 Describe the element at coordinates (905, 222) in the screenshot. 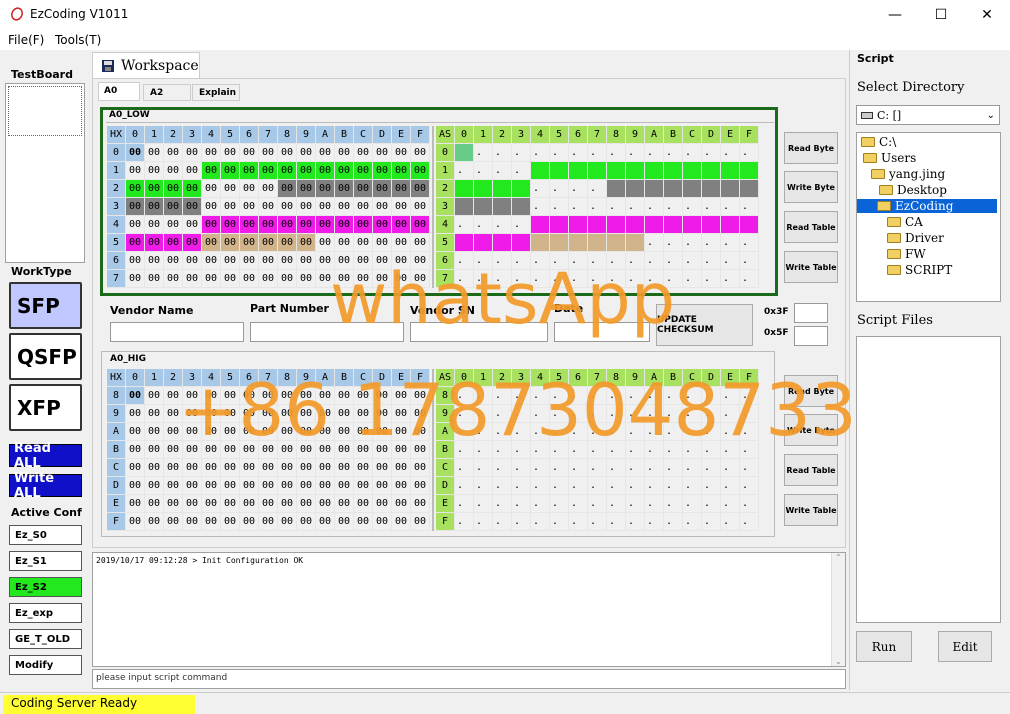

I see `tree-item-ca: CA` at that location.